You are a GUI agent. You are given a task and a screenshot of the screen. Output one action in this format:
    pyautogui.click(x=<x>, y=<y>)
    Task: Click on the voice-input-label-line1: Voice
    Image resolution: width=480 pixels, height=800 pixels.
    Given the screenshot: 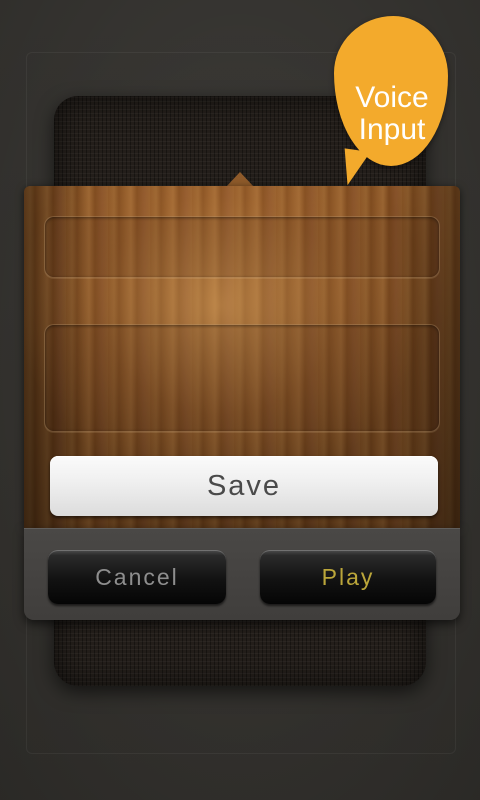 What is the action you would take?
    pyautogui.click(x=392, y=97)
    